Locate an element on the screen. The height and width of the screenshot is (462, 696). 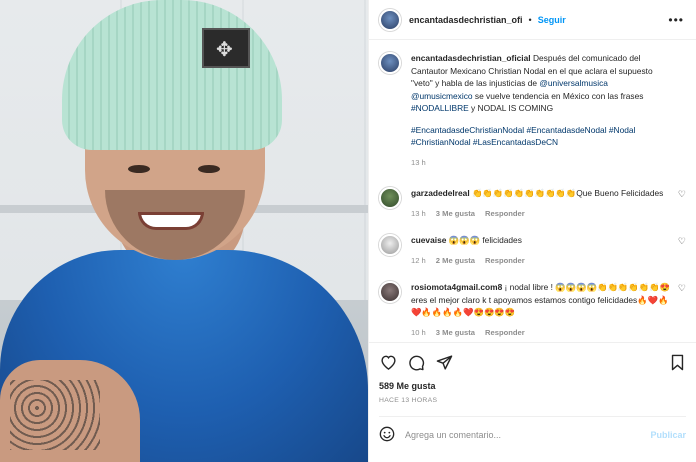
like-heart-icon is located at coordinates (388, 362).